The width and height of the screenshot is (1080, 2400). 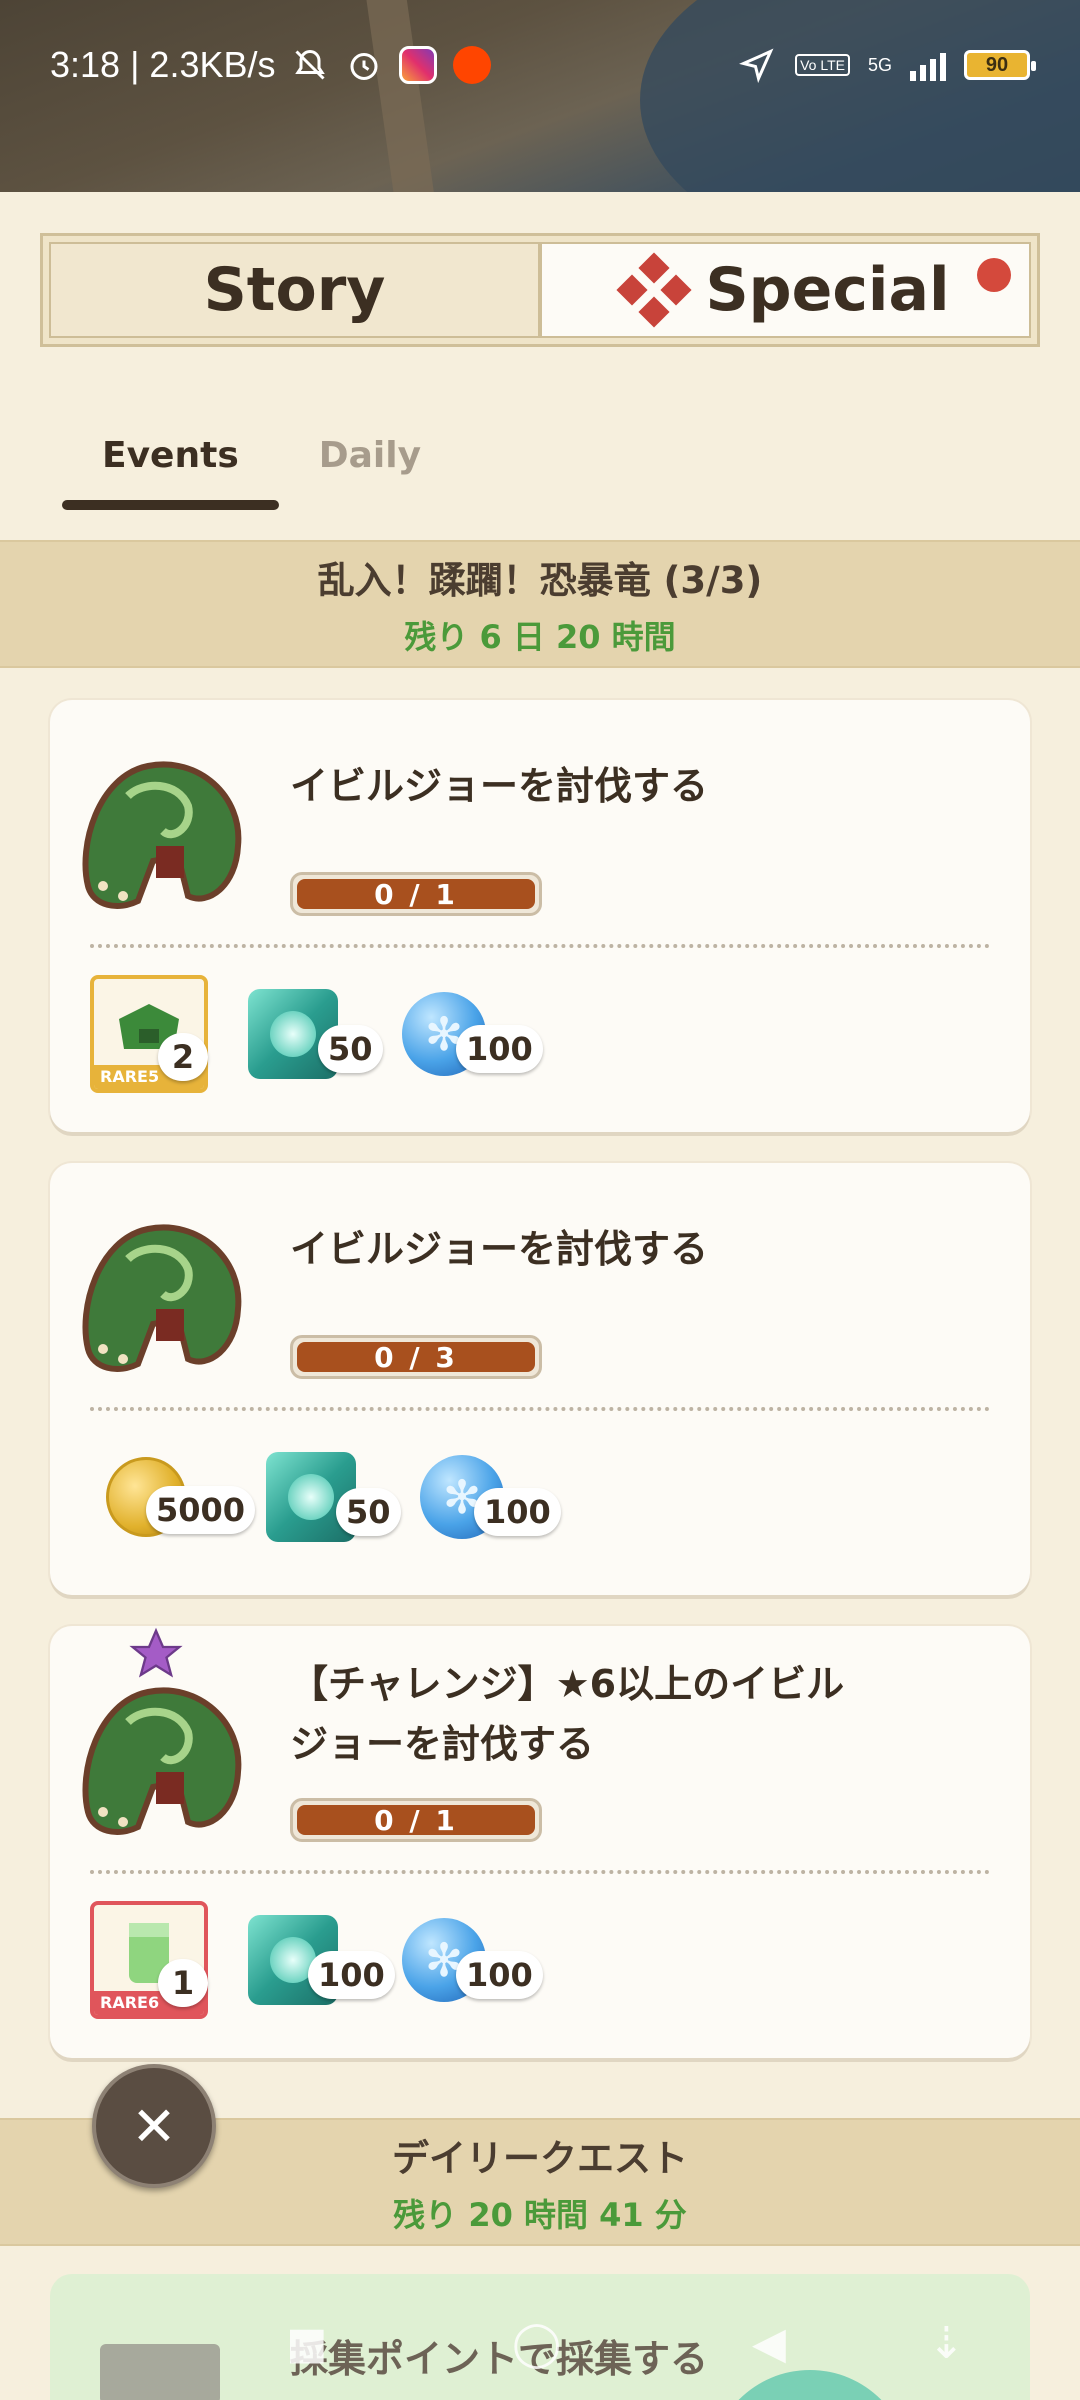 I want to click on special-emblem-icon, so click(x=654, y=290).